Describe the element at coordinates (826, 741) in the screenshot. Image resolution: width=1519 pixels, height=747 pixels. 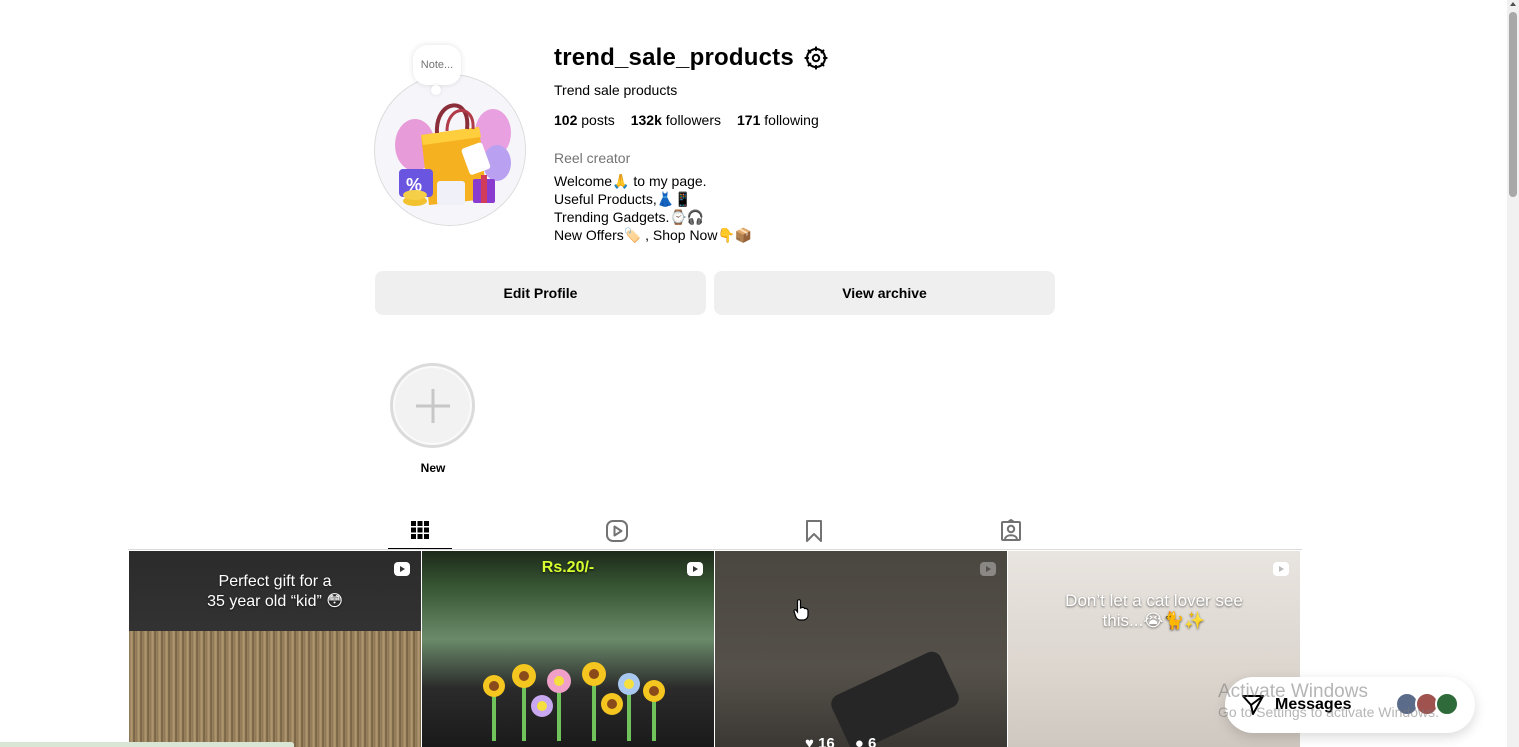
I see `likes-count: 16` at that location.